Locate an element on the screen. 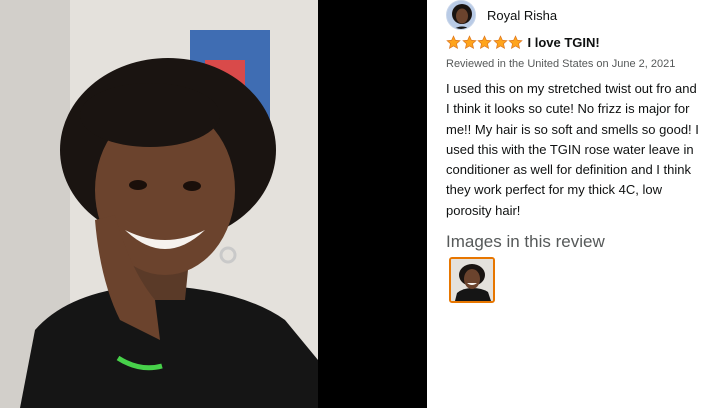  reviewer-profile: Royal Risha is located at coordinates (501, 15).